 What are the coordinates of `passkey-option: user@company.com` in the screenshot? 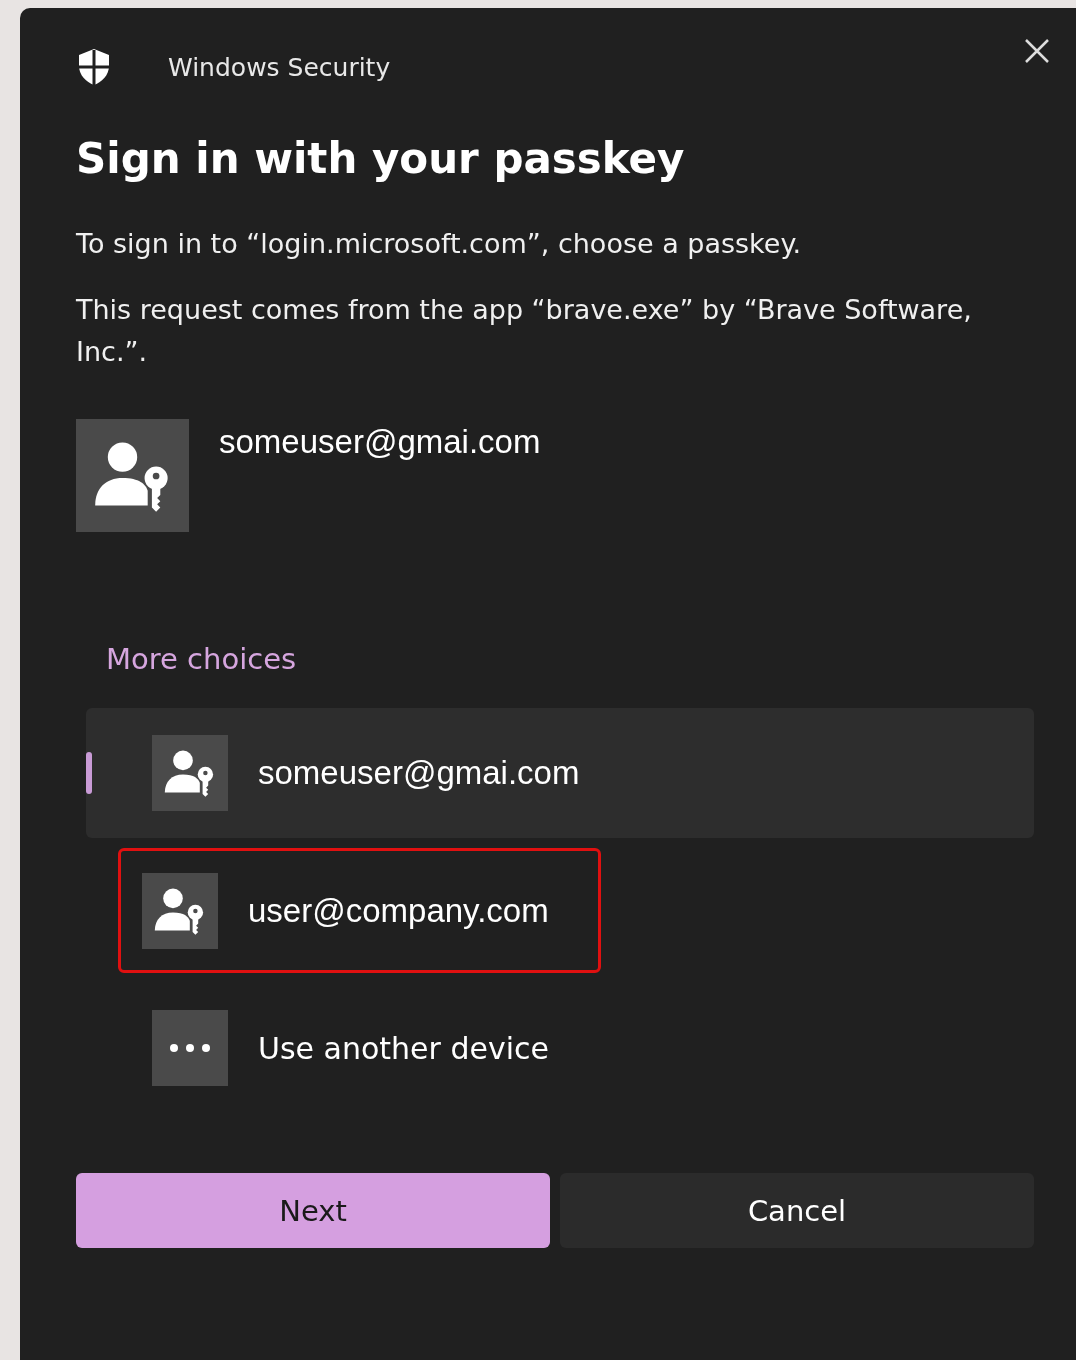 It's located at (359, 910).